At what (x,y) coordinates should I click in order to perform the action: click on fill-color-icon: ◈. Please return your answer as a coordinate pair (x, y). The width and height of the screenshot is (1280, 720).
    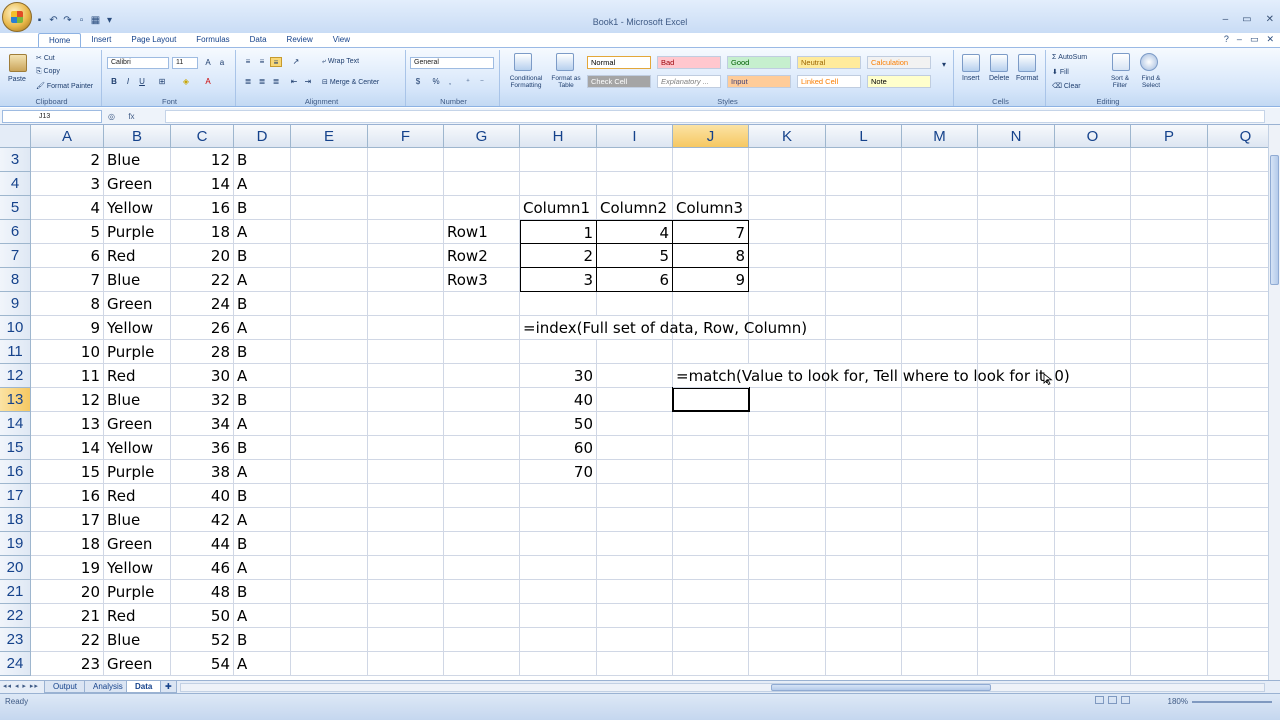
    Looking at the image, I should click on (186, 82).